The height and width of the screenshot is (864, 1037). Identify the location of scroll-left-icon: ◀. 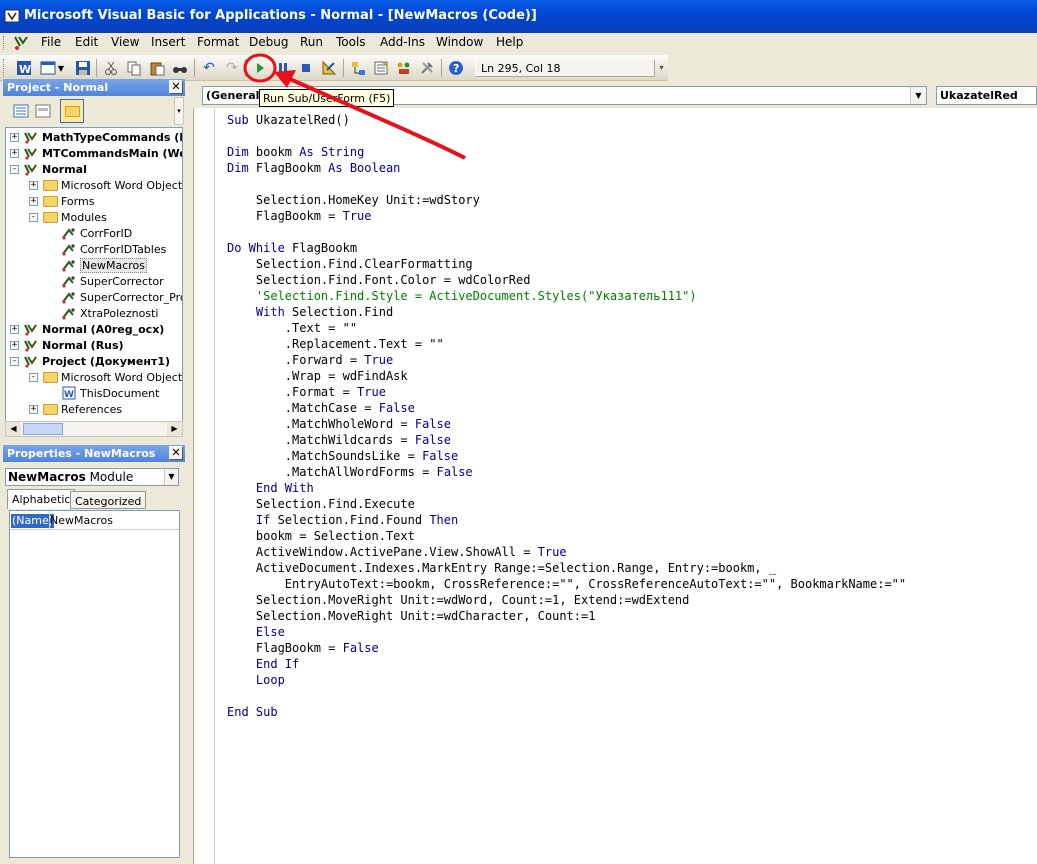
(13, 429).